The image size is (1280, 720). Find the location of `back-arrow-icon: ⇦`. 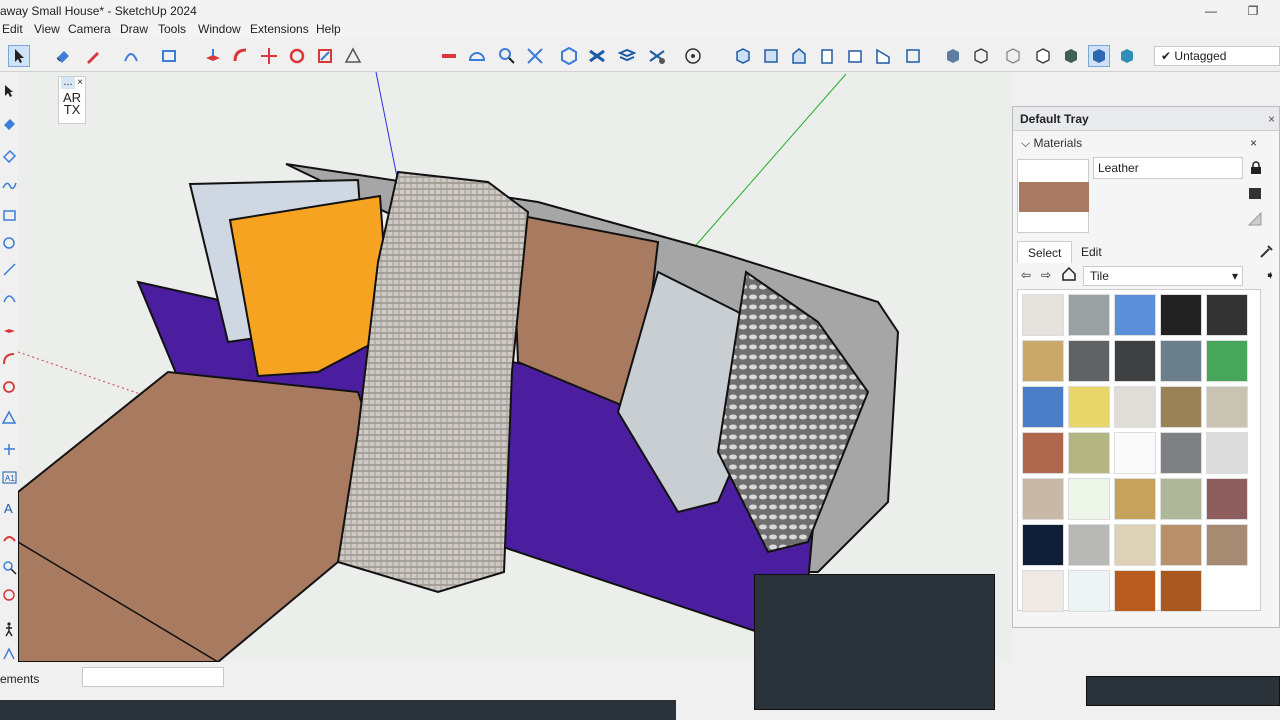

back-arrow-icon: ⇦ is located at coordinates (1026, 275).